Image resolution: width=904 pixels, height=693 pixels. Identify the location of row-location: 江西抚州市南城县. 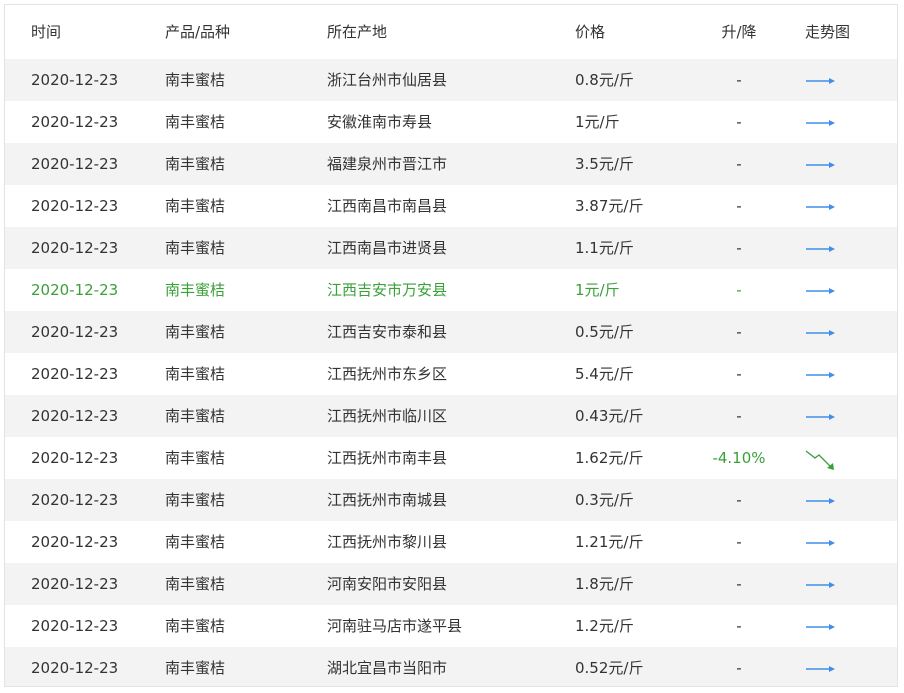
(447, 500).